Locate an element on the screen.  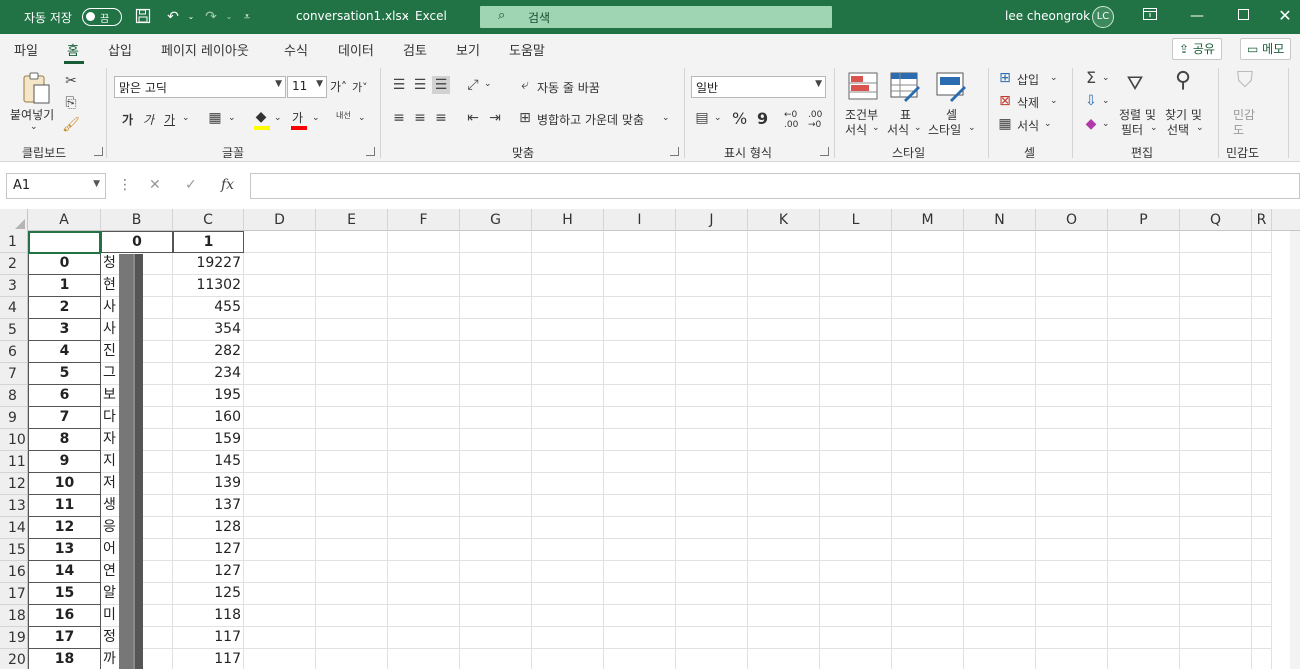
cell: 10 is located at coordinates (64, 484).